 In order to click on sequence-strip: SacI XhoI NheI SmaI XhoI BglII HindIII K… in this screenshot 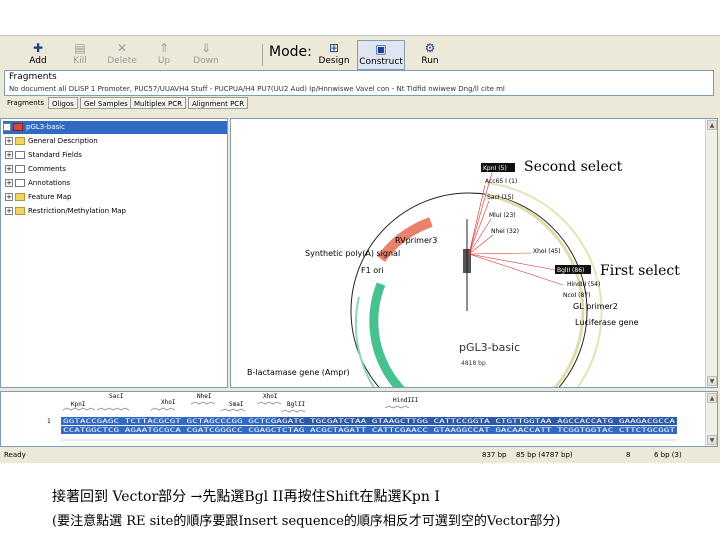, I will do `click(359, 419)`.